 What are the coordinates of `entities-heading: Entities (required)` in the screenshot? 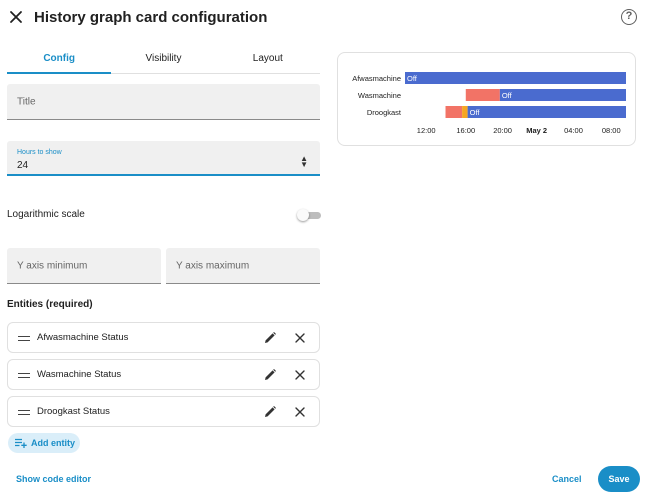 It's located at (50, 304).